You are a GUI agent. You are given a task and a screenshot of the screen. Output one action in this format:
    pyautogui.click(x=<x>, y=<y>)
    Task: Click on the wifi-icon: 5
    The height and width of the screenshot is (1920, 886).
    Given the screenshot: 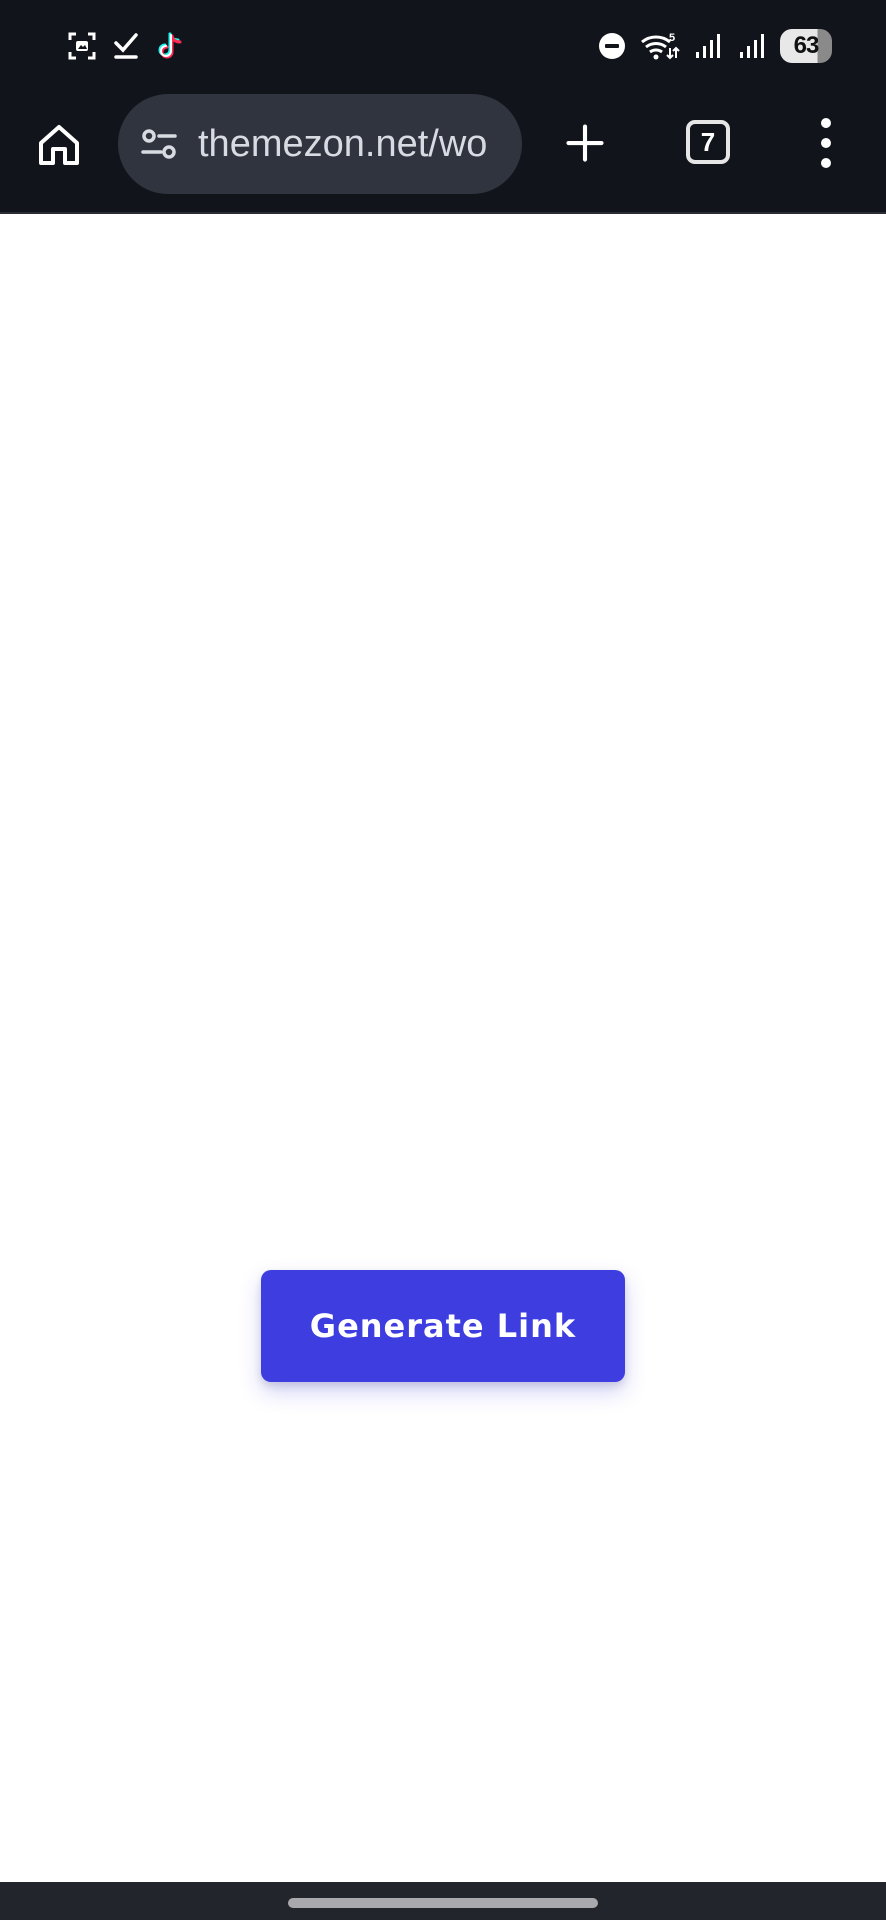 What is the action you would take?
    pyautogui.click(x=660, y=46)
    